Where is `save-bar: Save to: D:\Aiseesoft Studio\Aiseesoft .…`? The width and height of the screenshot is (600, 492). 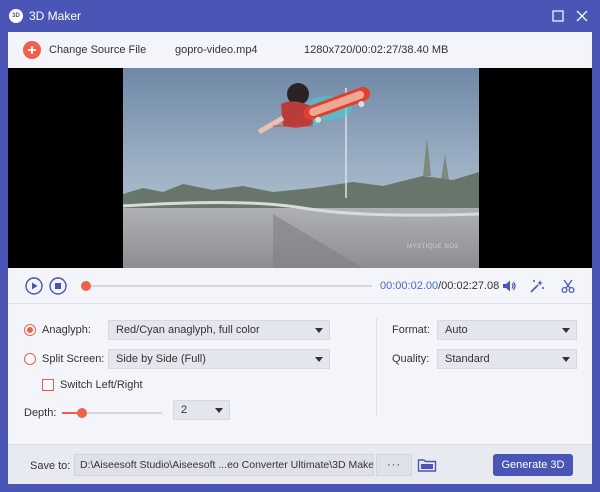 save-bar: Save to: D:\Aiseesoft Studio\Aiseesoft .… is located at coordinates (300, 464).